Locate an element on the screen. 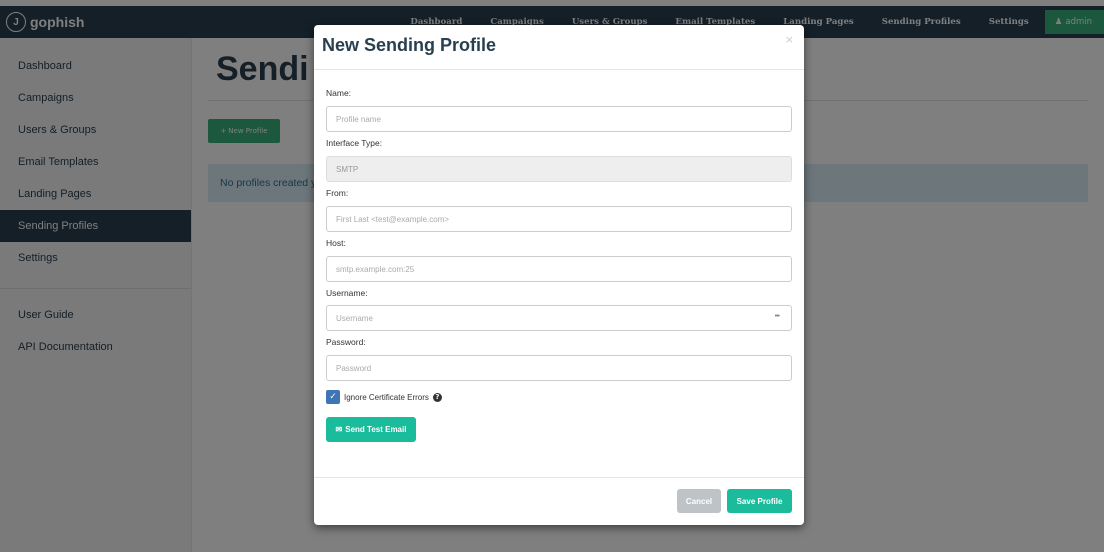 This screenshot has height=552, width=1104. interface-type-label: Interface Type: is located at coordinates (354, 143).